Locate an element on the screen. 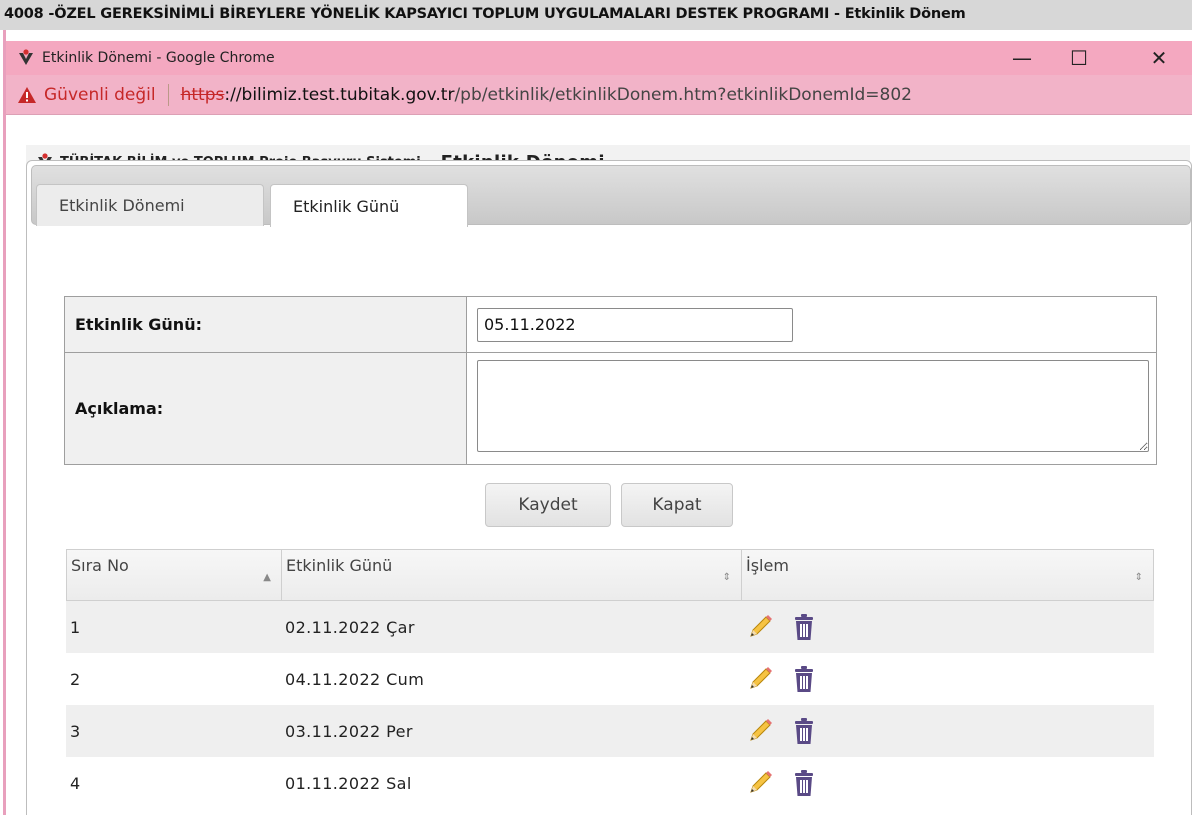  tab-etkinlik-gunu: Etkinlik Günü is located at coordinates (369, 205).